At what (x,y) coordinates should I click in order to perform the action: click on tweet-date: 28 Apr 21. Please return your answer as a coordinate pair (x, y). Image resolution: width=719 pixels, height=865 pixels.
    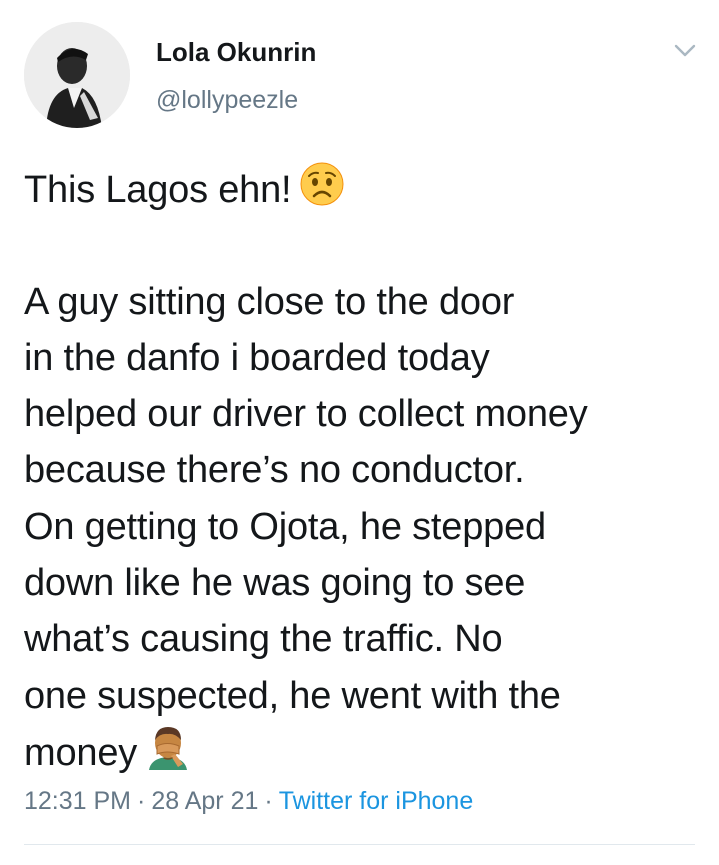
    Looking at the image, I should click on (204, 801).